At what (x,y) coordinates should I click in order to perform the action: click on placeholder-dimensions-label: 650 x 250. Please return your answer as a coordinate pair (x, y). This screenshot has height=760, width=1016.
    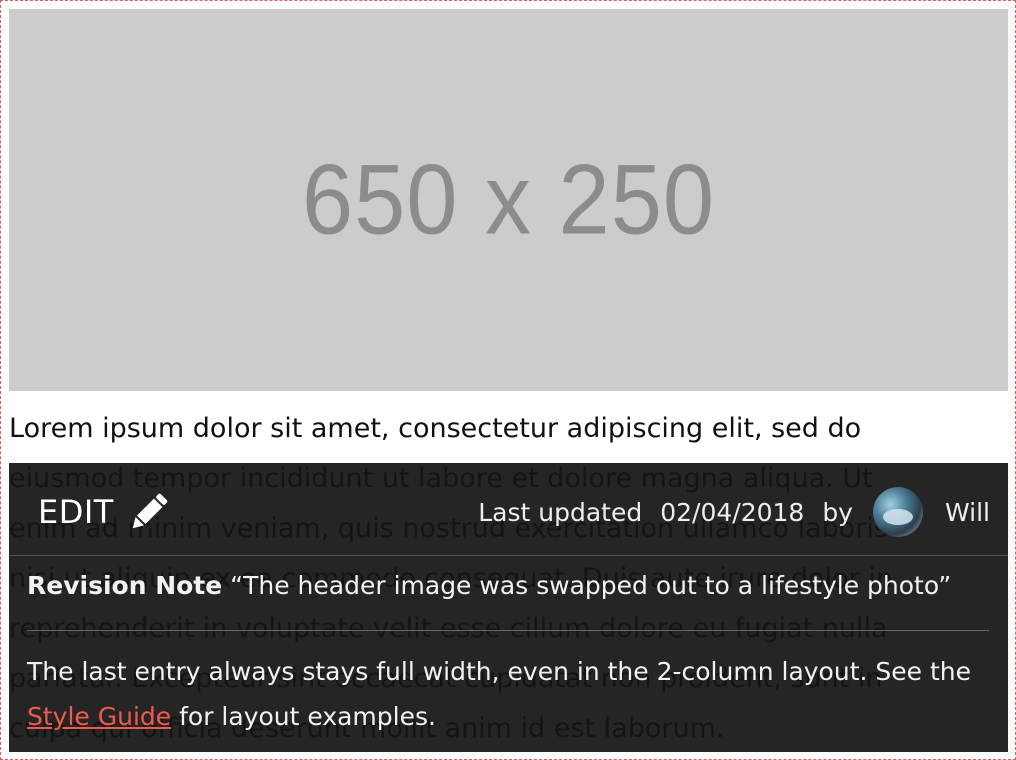
    Looking at the image, I should click on (508, 199).